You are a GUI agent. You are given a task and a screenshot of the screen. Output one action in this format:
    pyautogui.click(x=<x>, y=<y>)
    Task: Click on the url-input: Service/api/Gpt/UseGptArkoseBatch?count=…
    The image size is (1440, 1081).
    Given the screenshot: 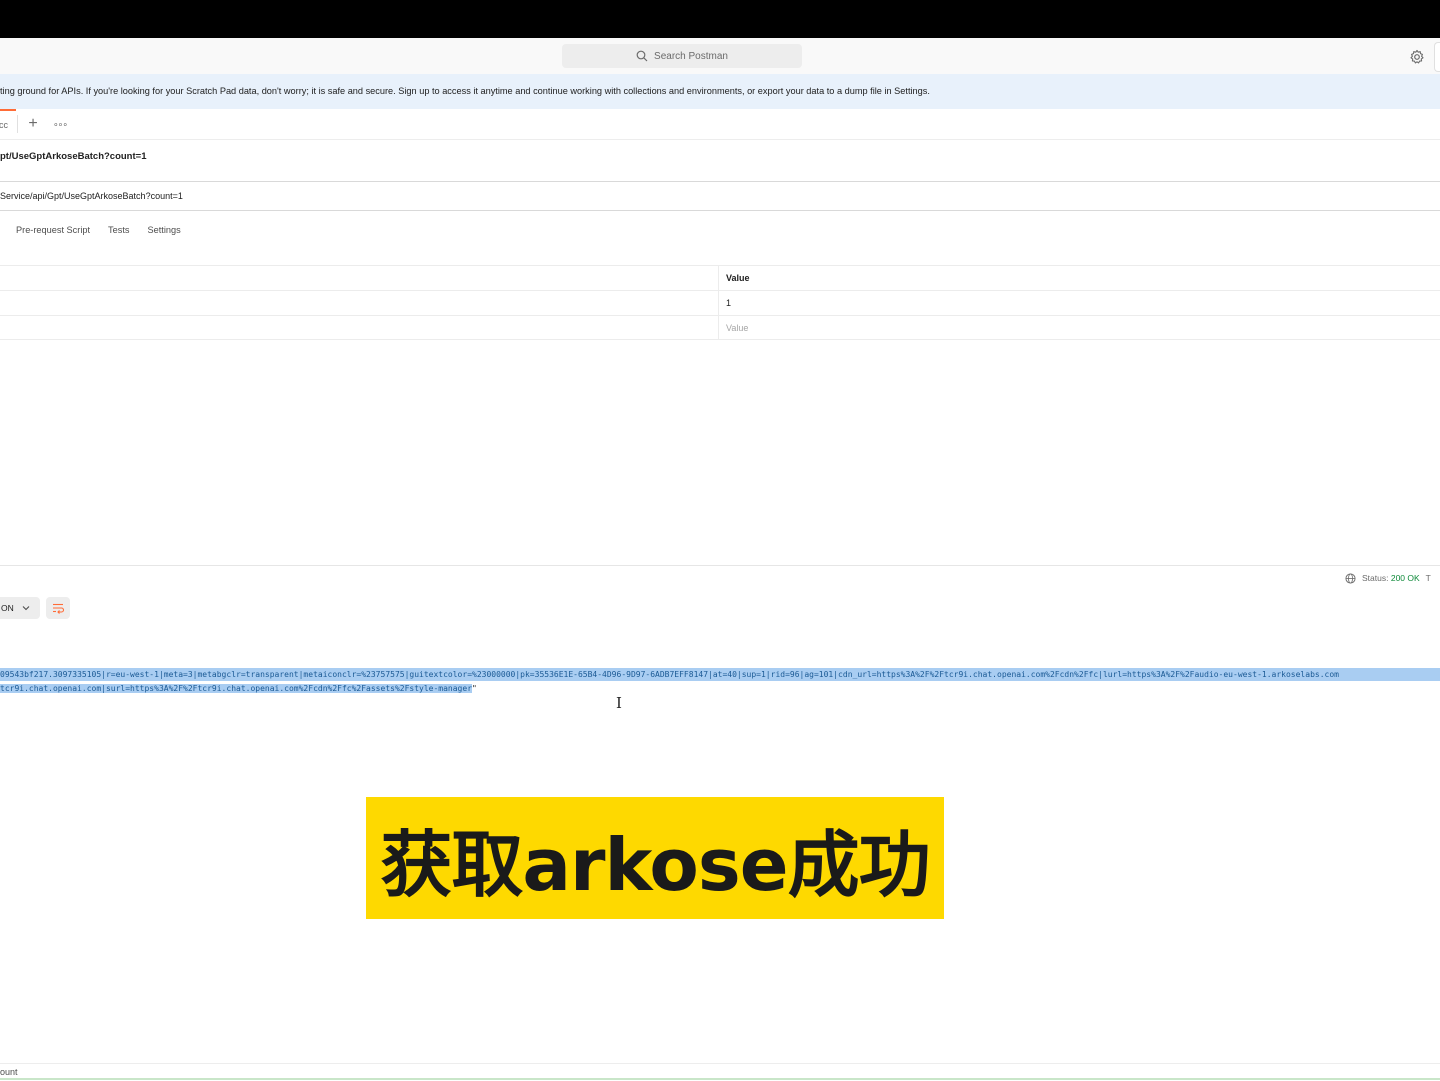 What is the action you would take?
    pyautogui.click(x=91, y=196)
    